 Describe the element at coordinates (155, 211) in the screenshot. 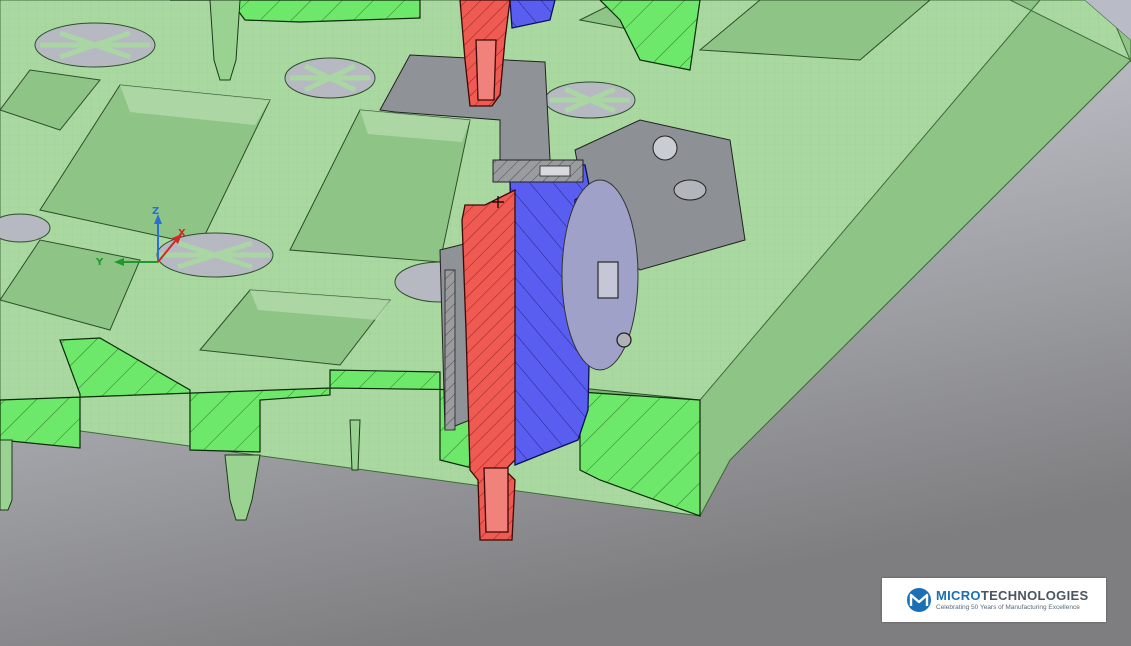

I see `z-axis-label: Z` at that location.